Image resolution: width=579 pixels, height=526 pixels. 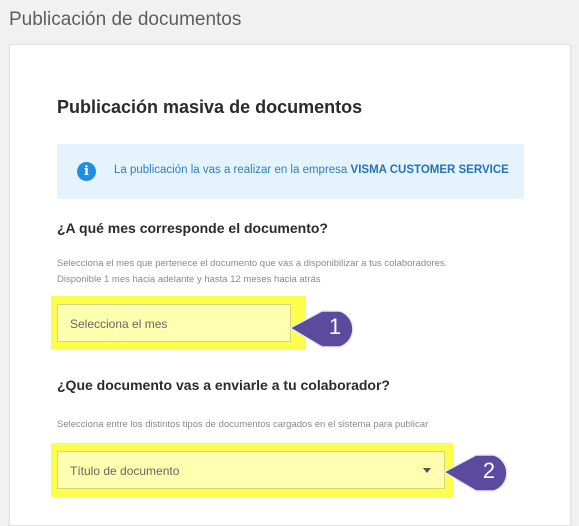 I want to click on chevron-down-icon, so click(x=427, y=470).